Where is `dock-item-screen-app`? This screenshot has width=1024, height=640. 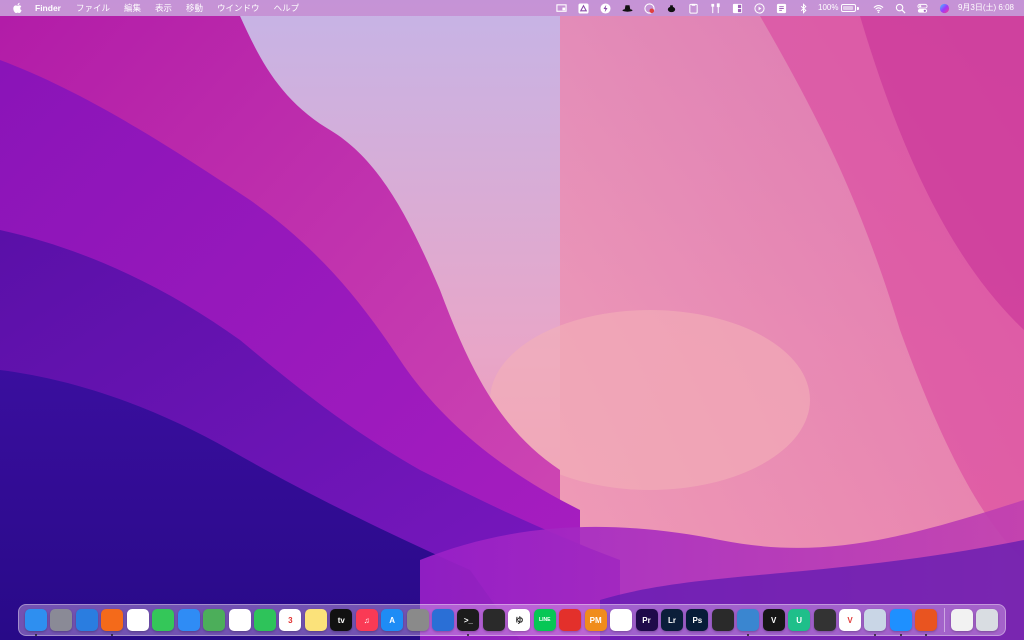 dock-item-screen-app is located at coordinates (748, 622).